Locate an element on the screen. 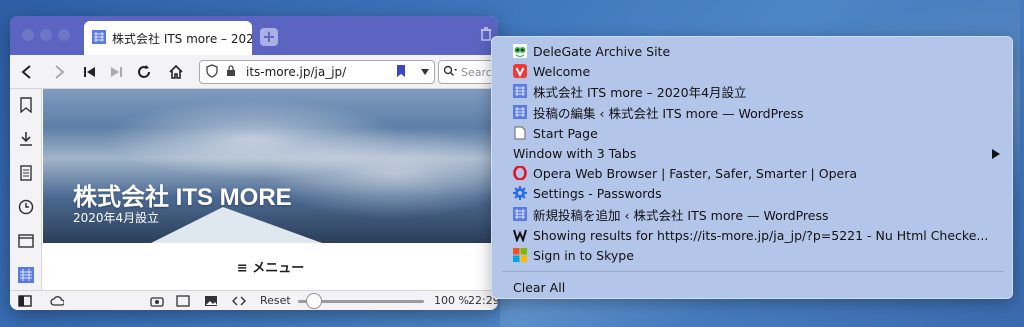 The image size is (1024, 327). url-field: its-more.jp/ja_jp/ is located at coordinates (317, 72).